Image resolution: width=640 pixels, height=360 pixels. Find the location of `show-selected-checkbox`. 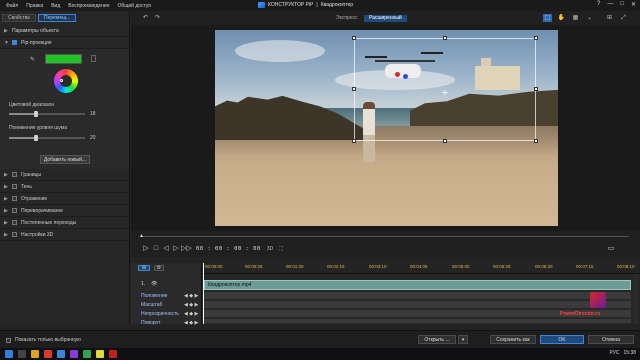

show-selected-checkbox is located at coordinates (8, 340).